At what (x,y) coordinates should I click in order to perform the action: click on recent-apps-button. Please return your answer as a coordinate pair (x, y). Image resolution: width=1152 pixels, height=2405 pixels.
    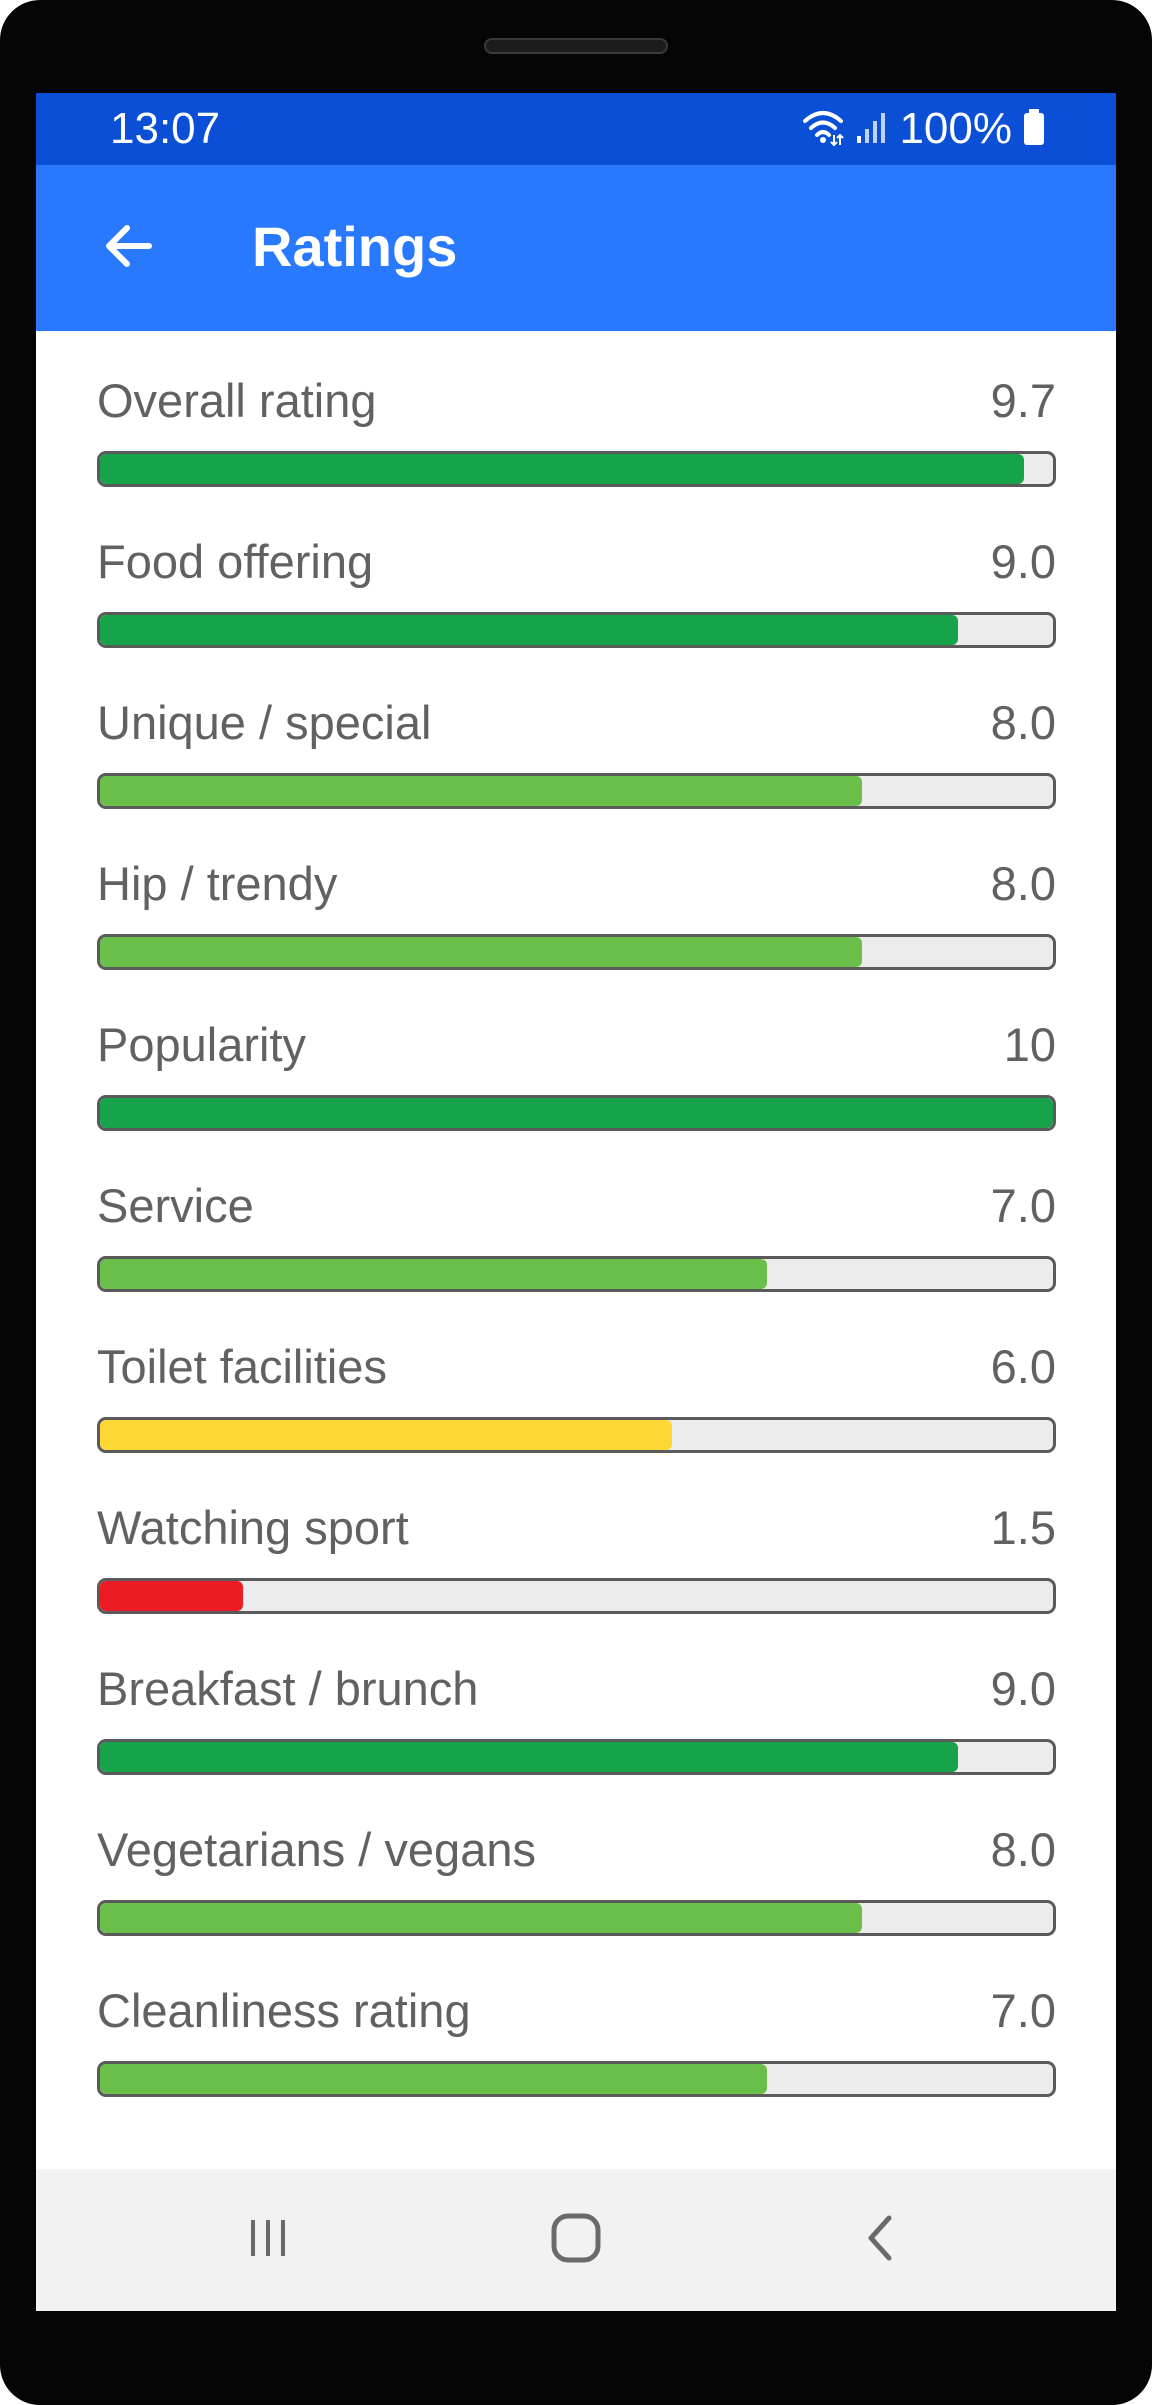
    Looking at the image, I should click on (268, 2240).